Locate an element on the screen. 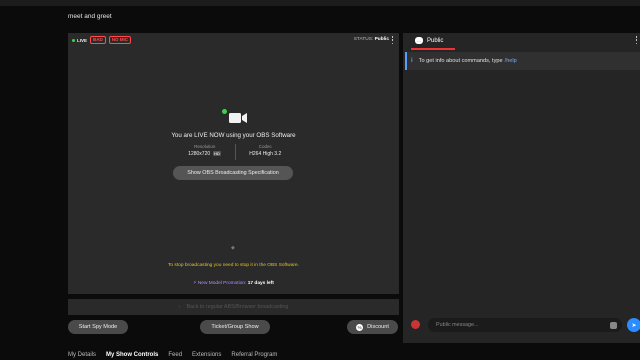 The width and height of the screenshot is (640, 360). show-obs-spec-button: Show OBS Broadcasting Specification is located at coordinates (233, 173).